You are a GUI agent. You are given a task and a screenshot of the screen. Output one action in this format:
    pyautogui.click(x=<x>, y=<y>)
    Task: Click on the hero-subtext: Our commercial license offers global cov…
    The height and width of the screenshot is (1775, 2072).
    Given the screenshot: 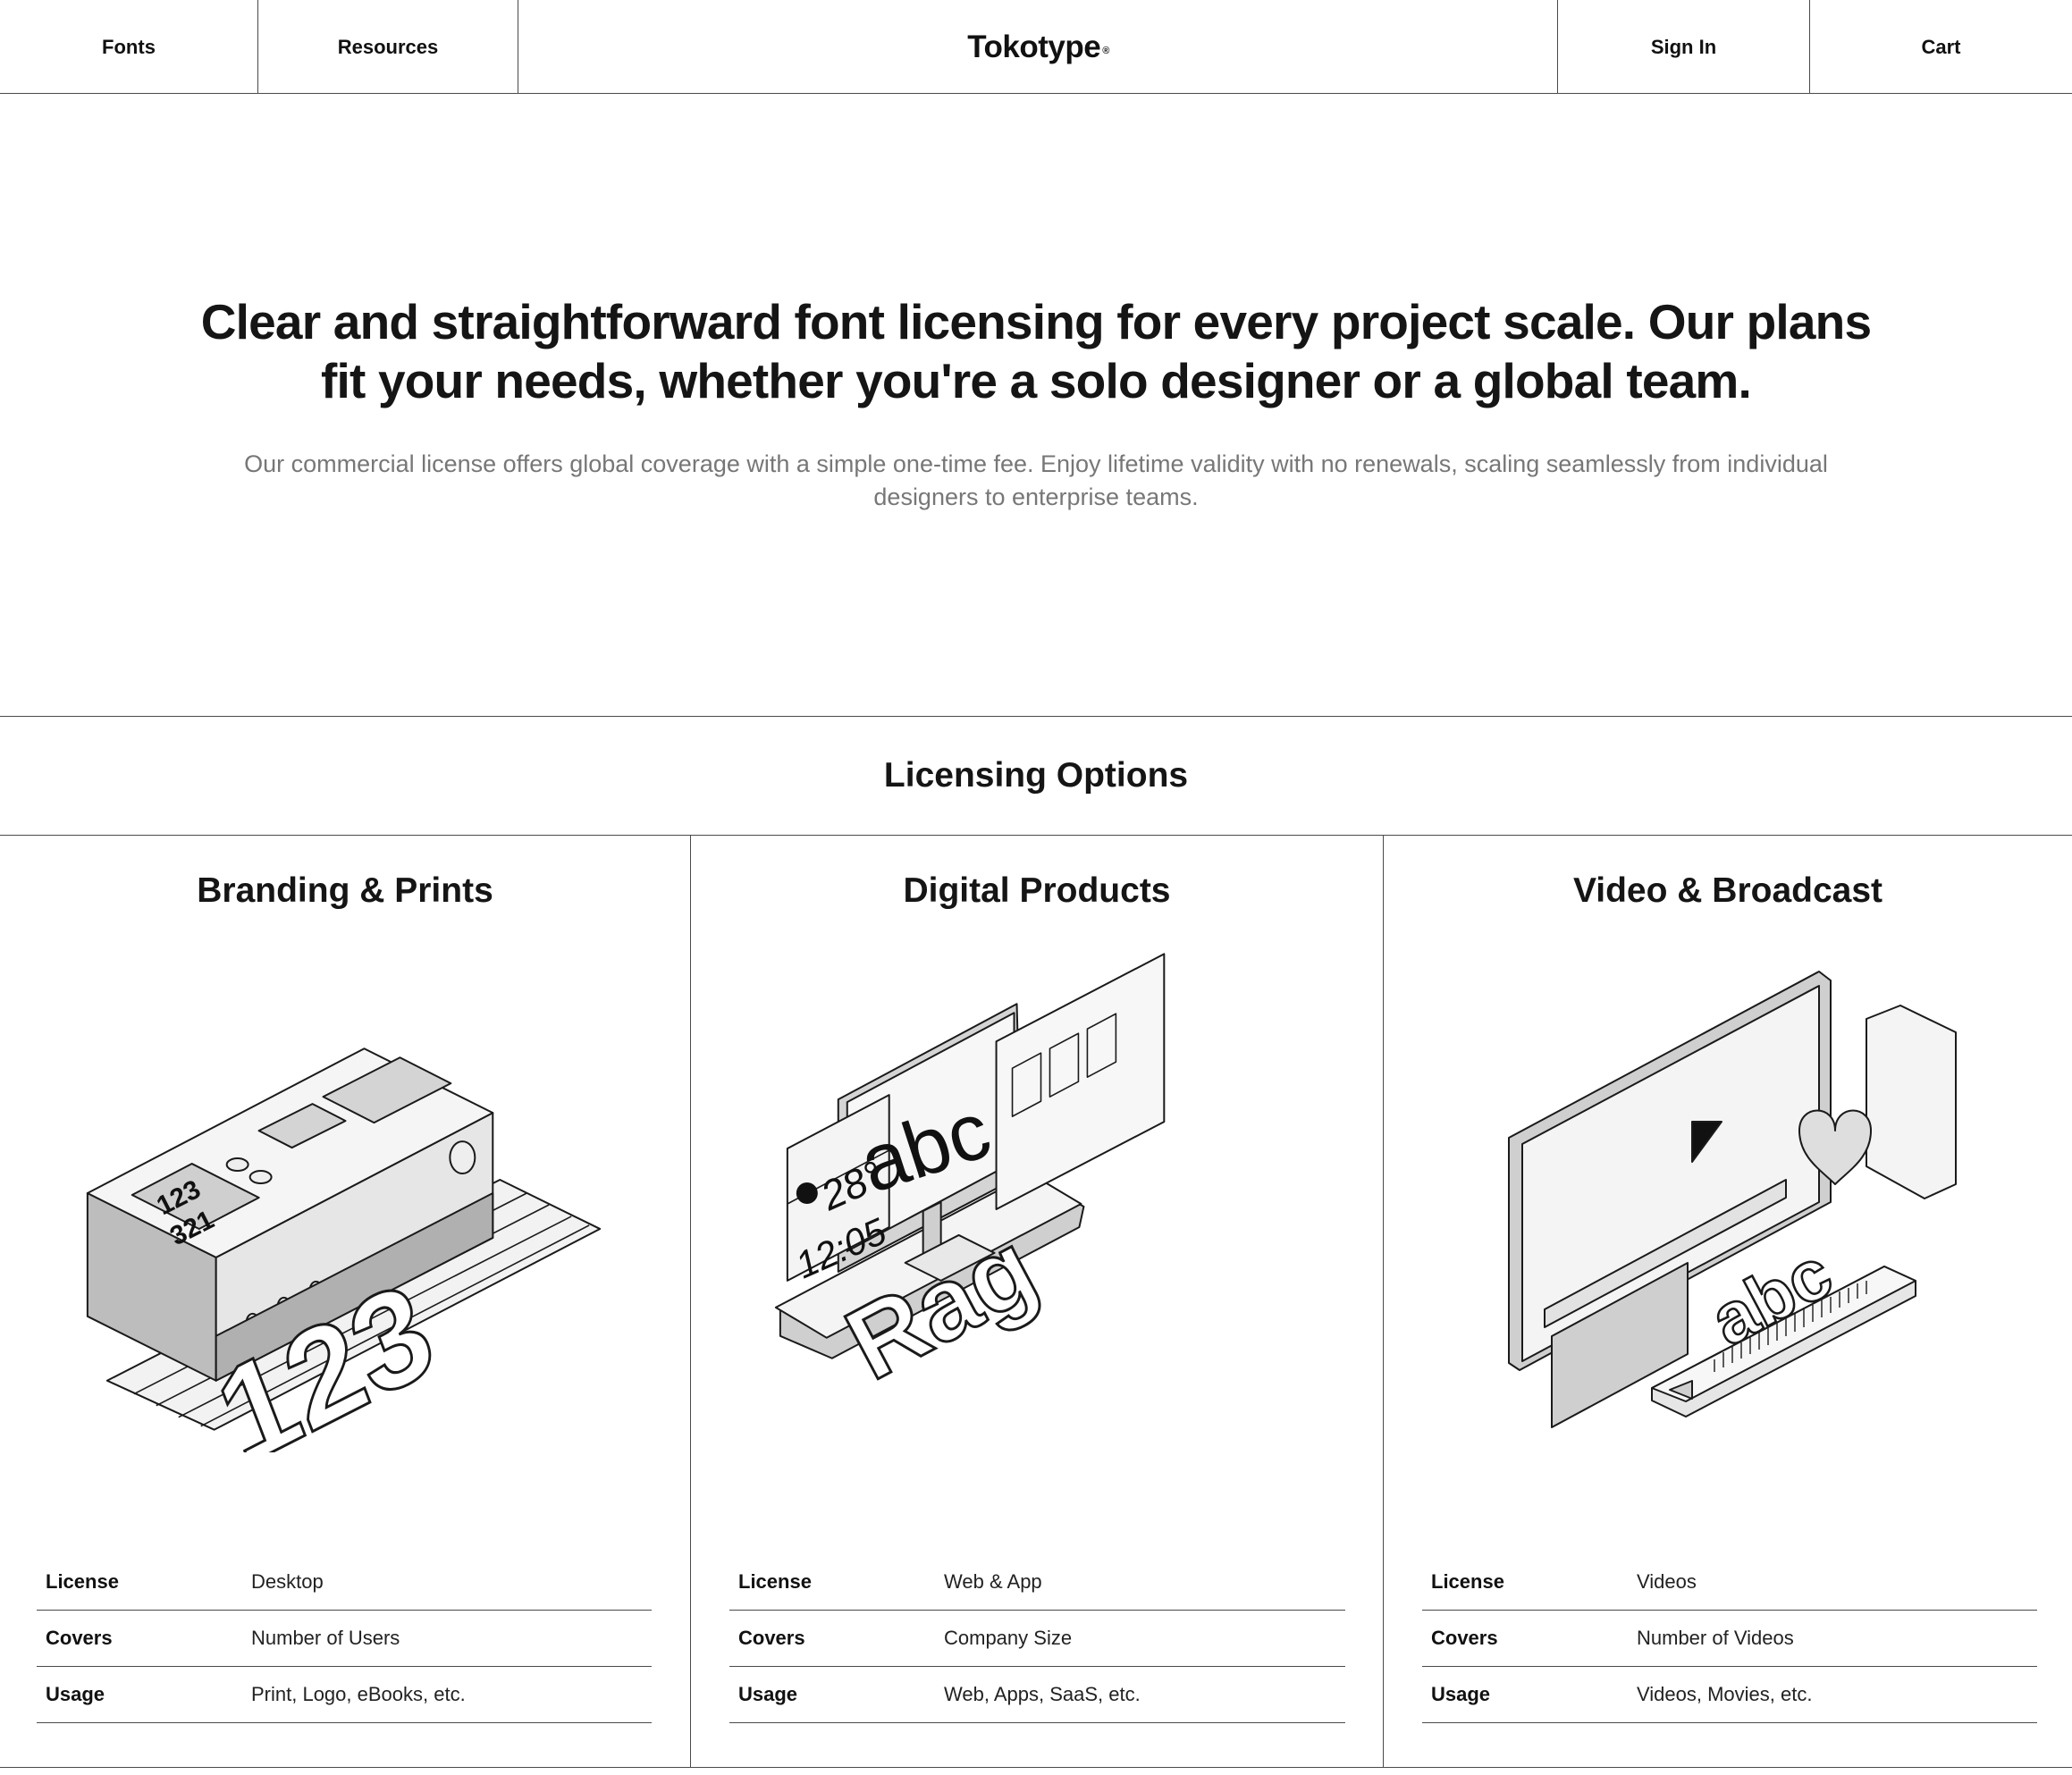 What is the action you would take?
    pyautogui.click(x=1036, y=480)
    